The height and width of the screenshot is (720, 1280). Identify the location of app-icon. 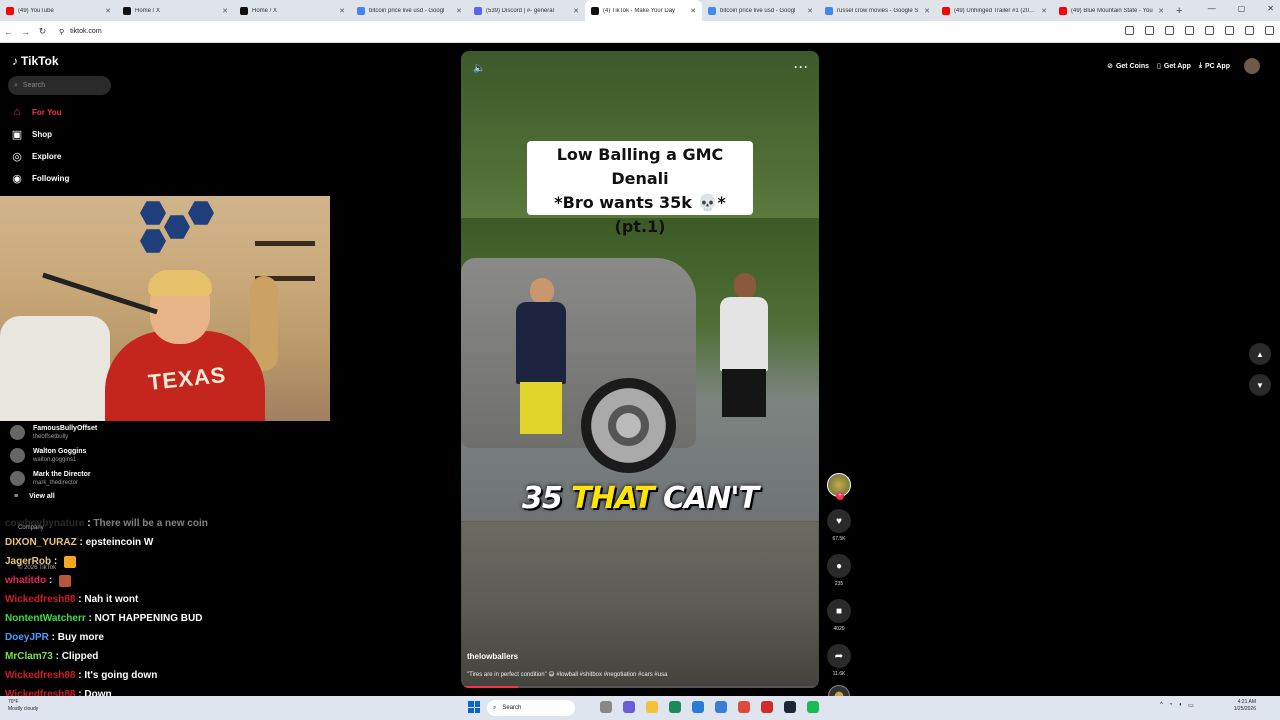
(767, 707).